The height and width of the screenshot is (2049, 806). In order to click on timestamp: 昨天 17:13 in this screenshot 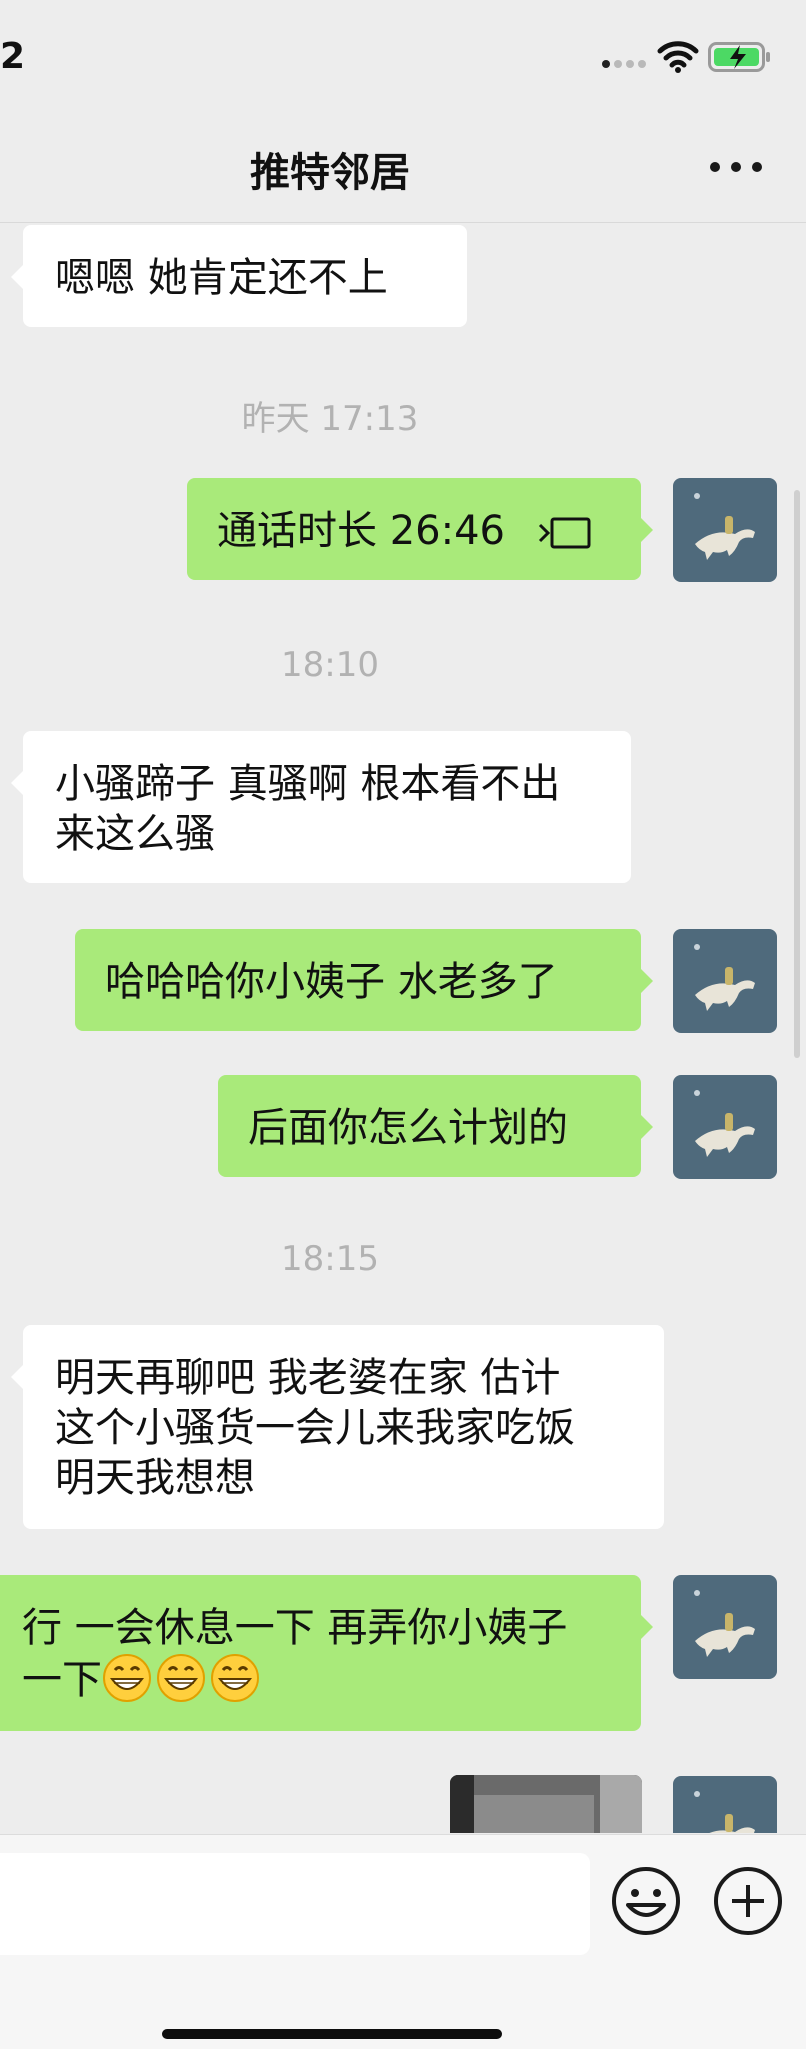, I will do `click(330, 419)`.